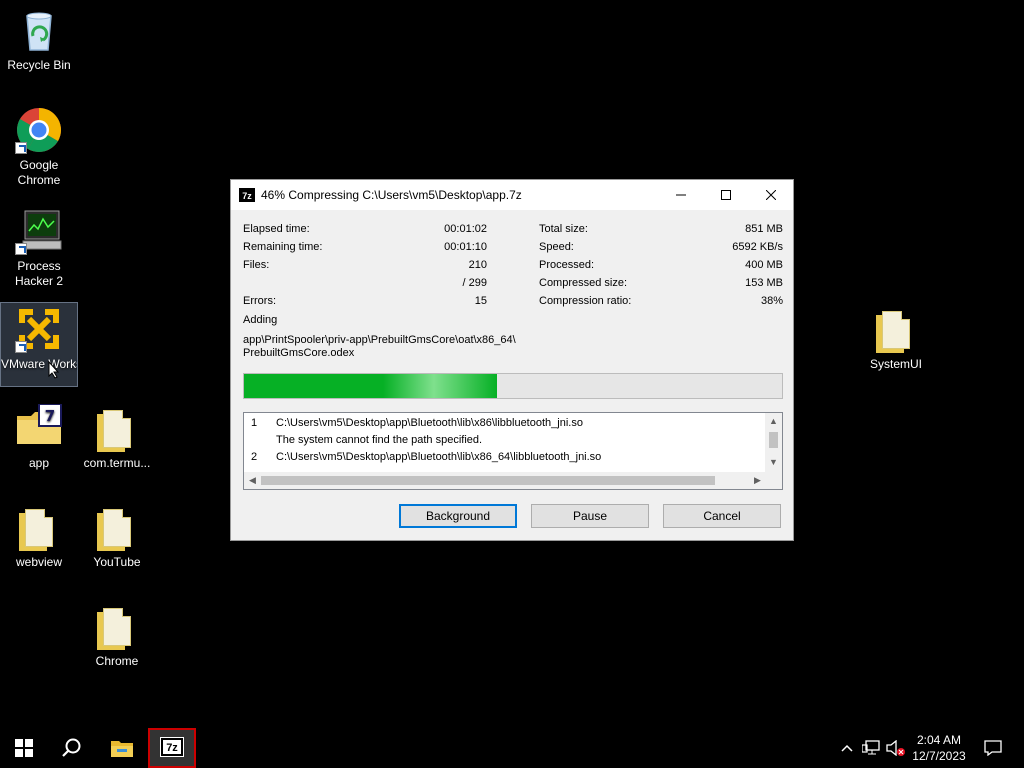  Describe the element at coordinates (276, 229) in the screenshot. I see `stat-label: Elapsed time:` at that location.